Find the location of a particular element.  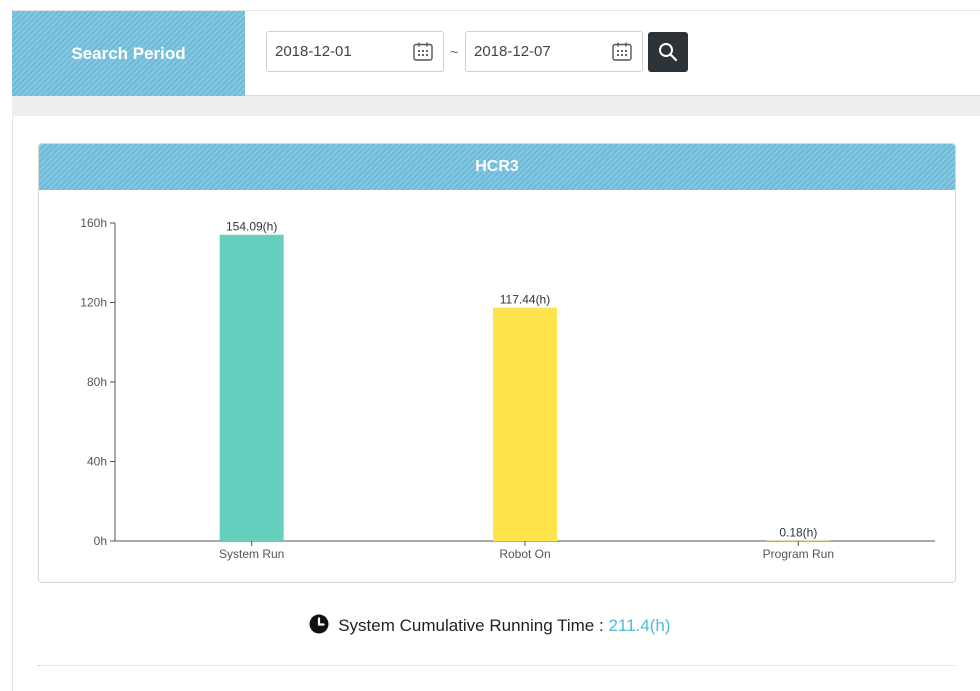

x-category-label: System Run is located at coordinates (251, 554).